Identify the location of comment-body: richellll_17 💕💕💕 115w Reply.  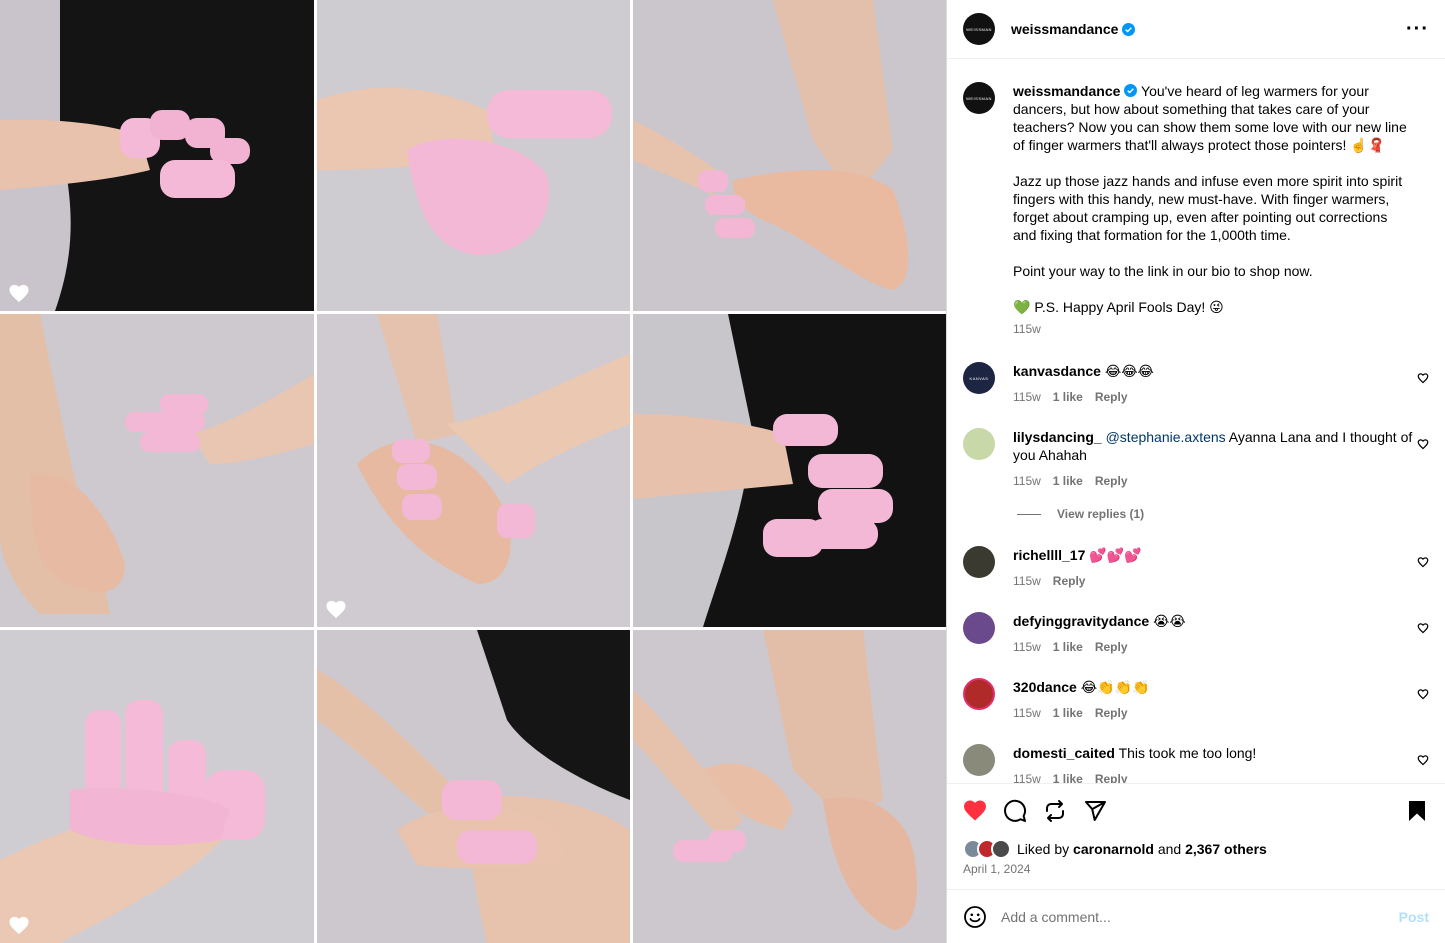
(1213, 568).